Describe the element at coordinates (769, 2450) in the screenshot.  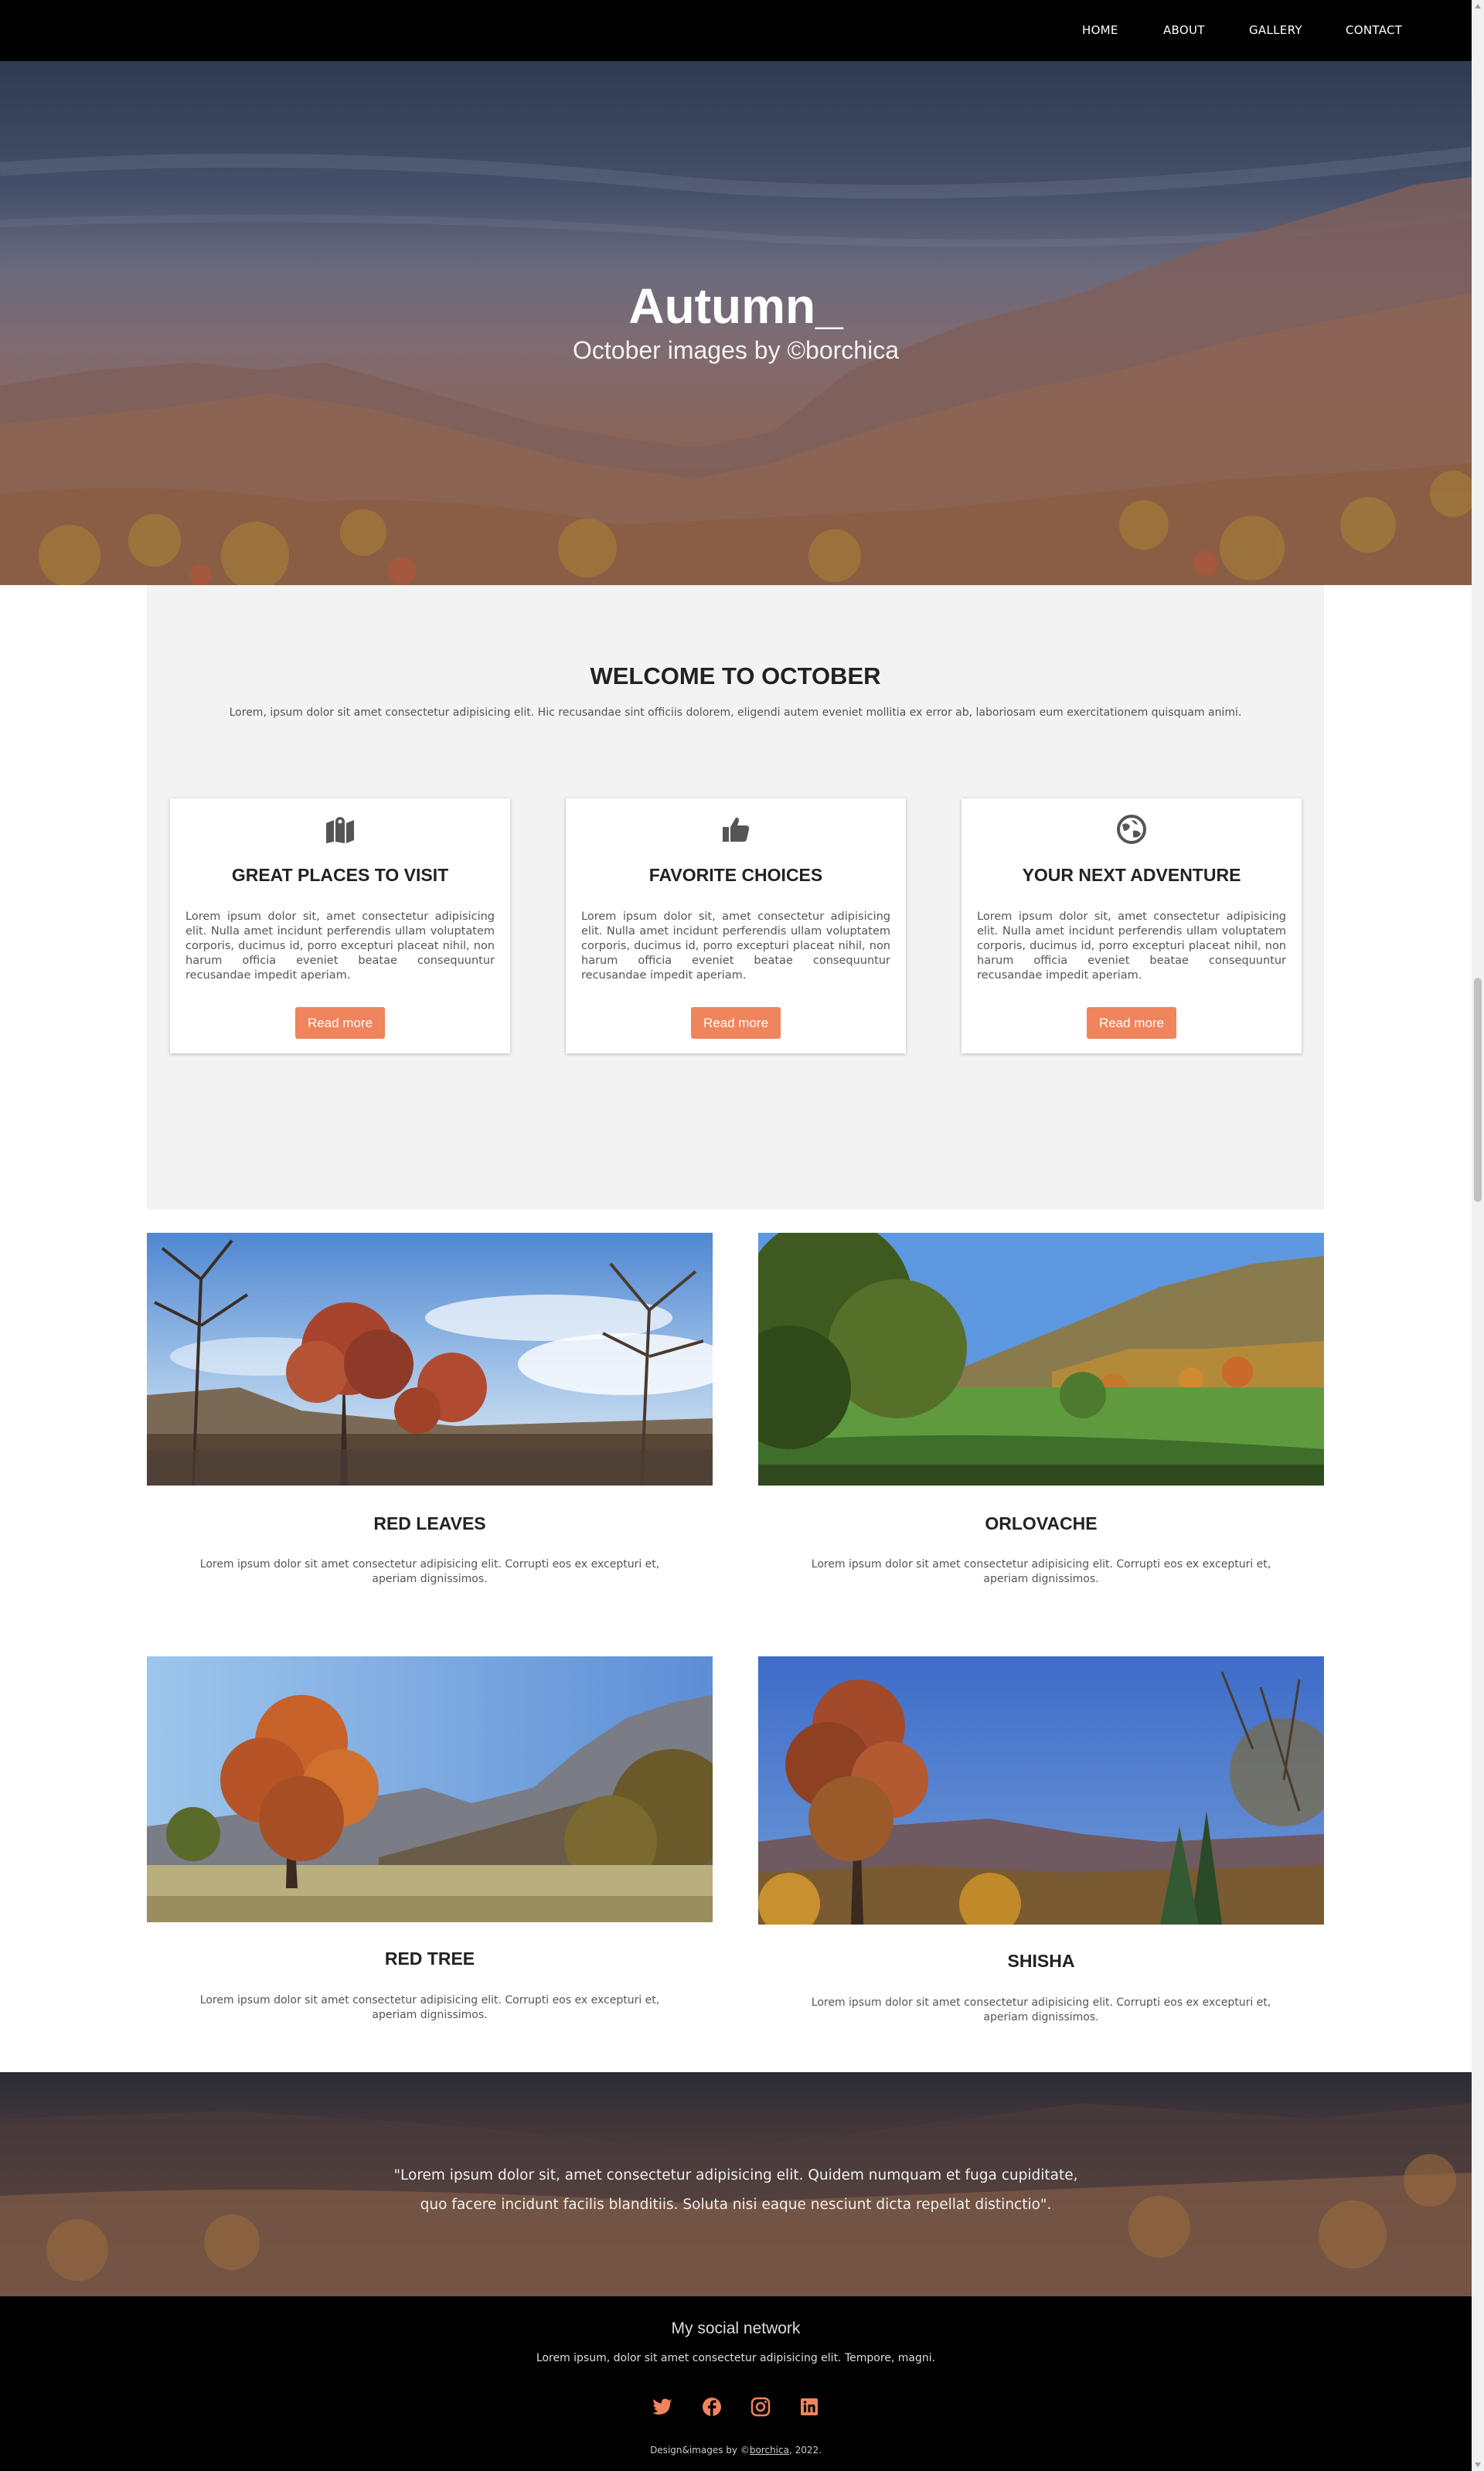
I see `credit-author-link: borchica` at that location.